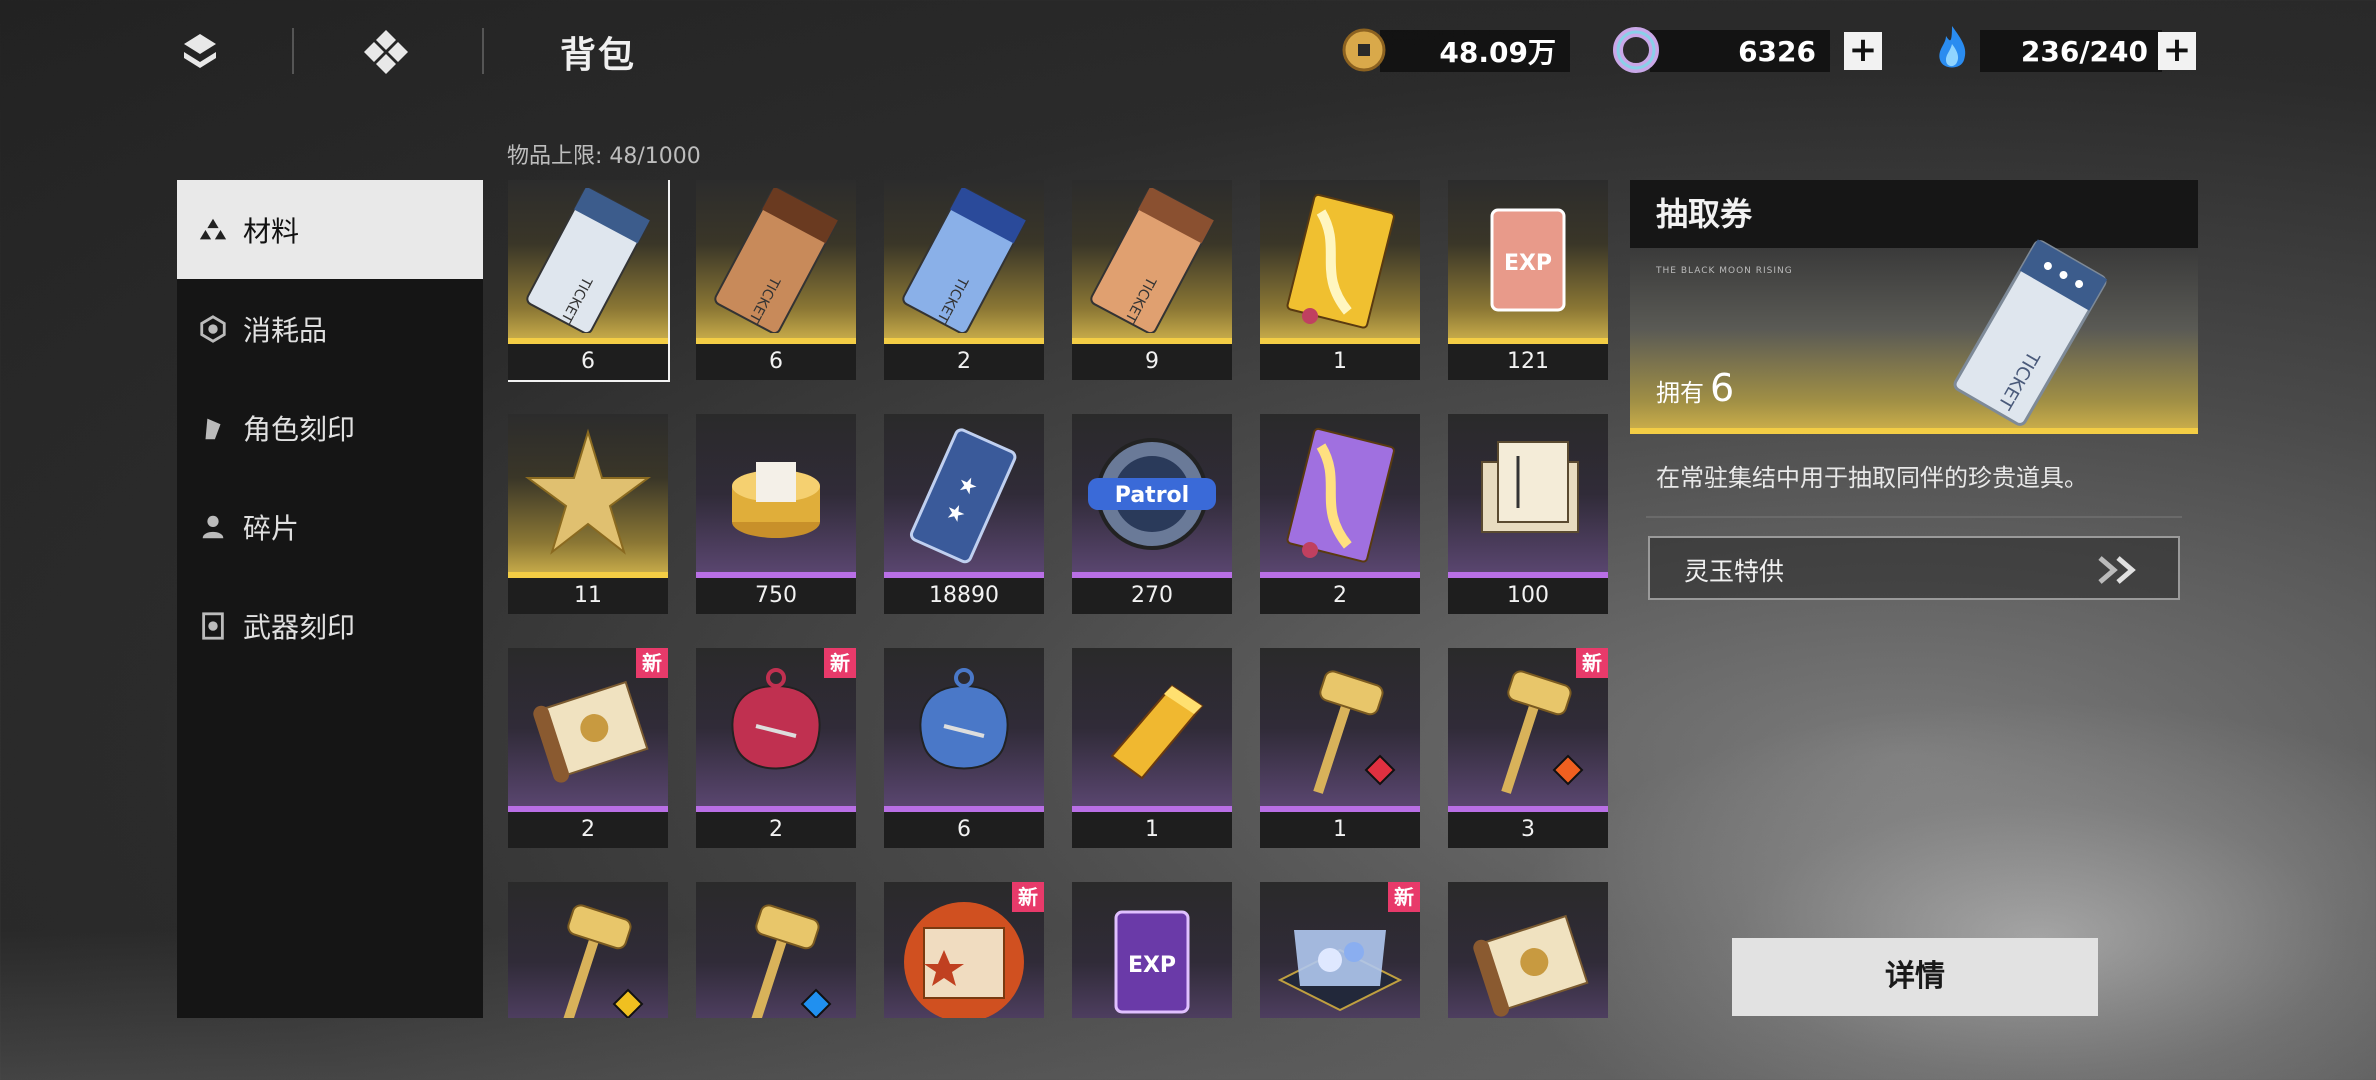 The height and width of the screenshot is (1080, 2376). I want to click on hammer-yellow-icon, so click(602, 961).